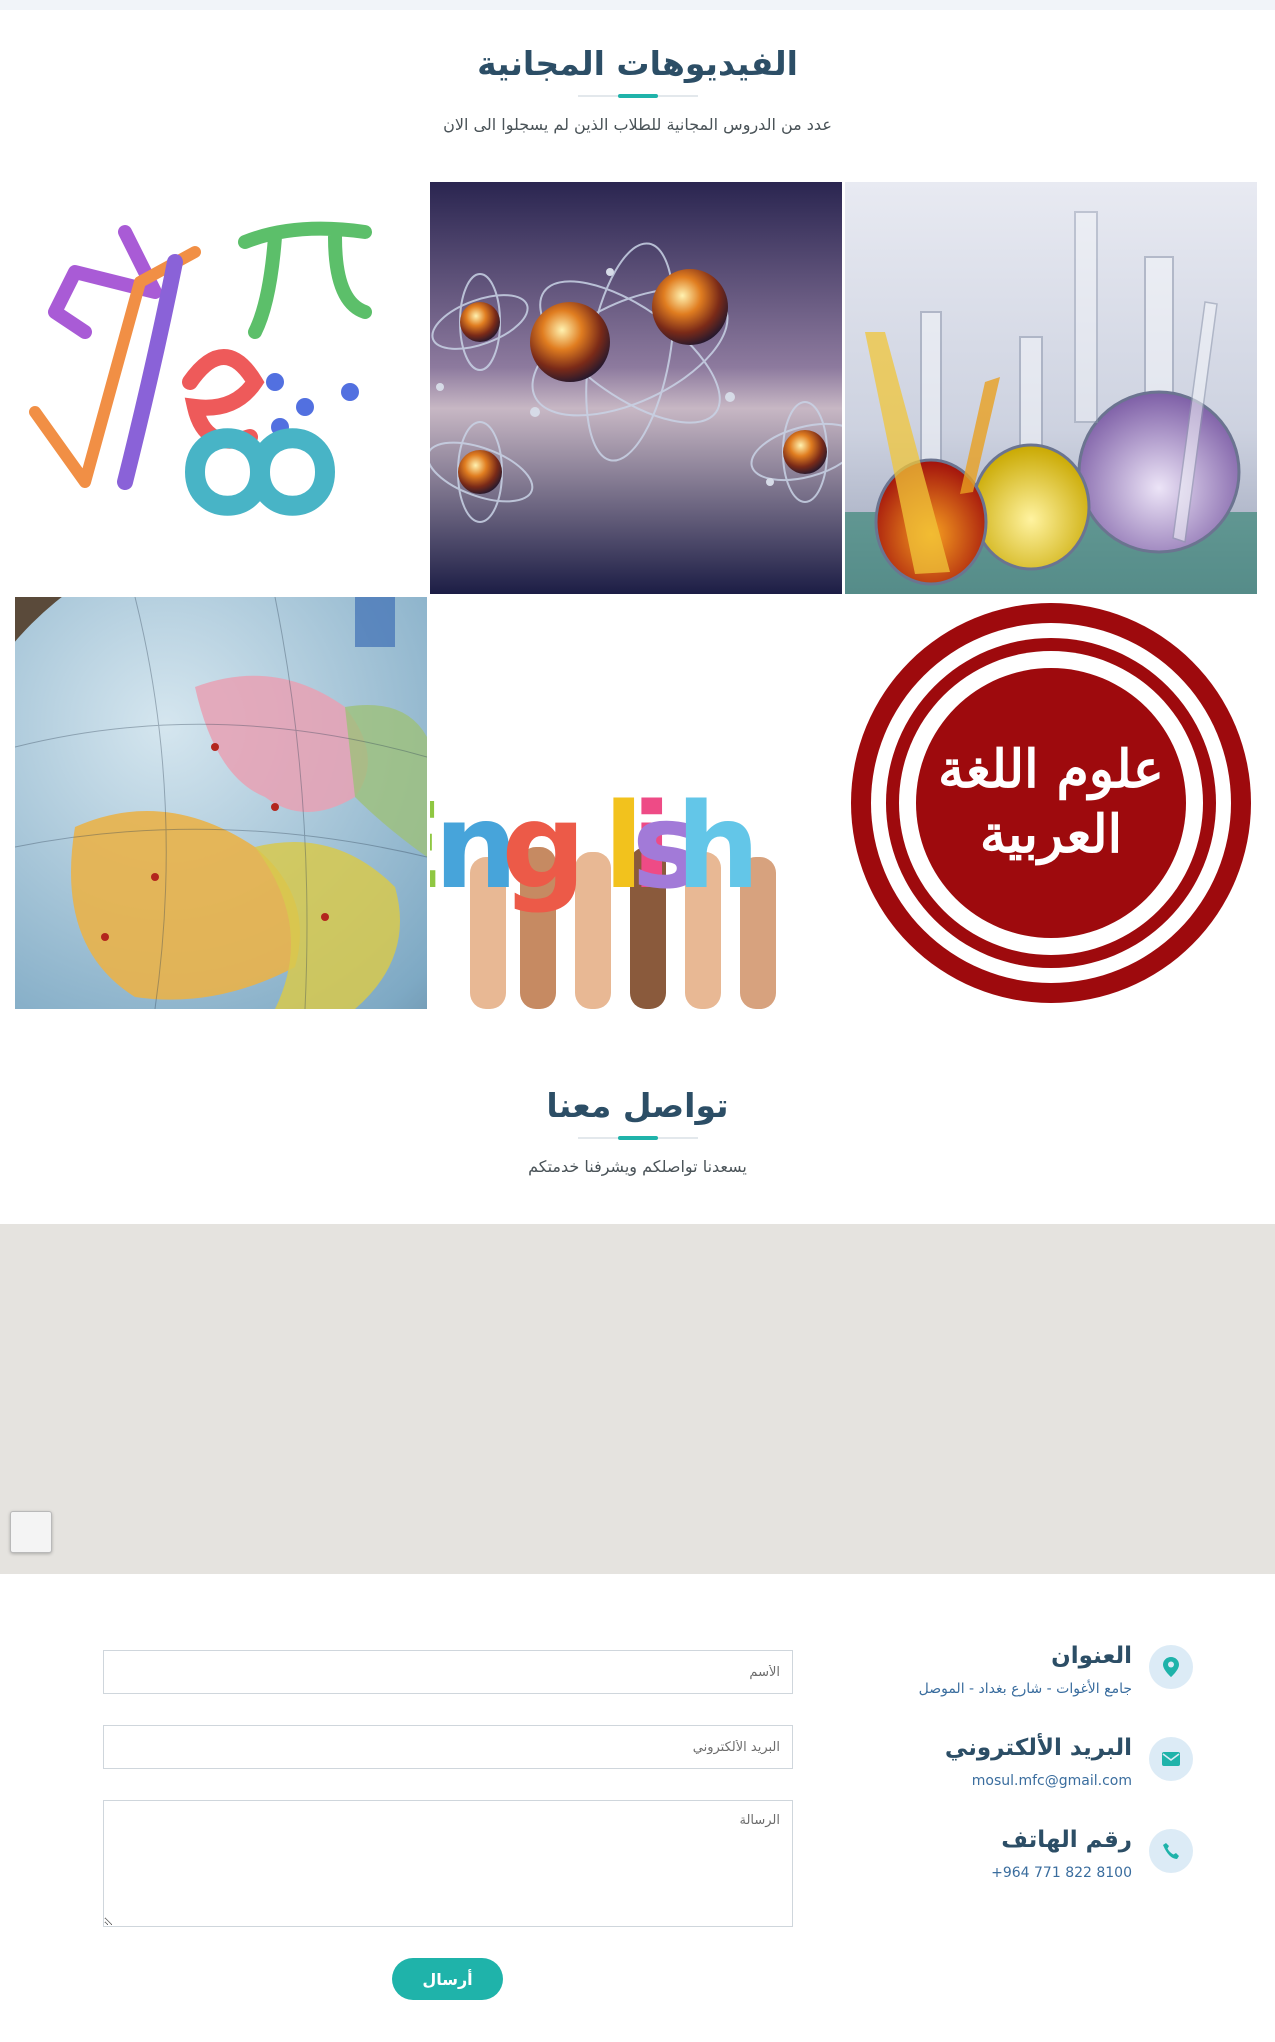 The height and width of the screenshot is (2042, 1275). Describe the element at coordinates (1171, 1759) in the screenshot. I see `envelope-icon` at that location.